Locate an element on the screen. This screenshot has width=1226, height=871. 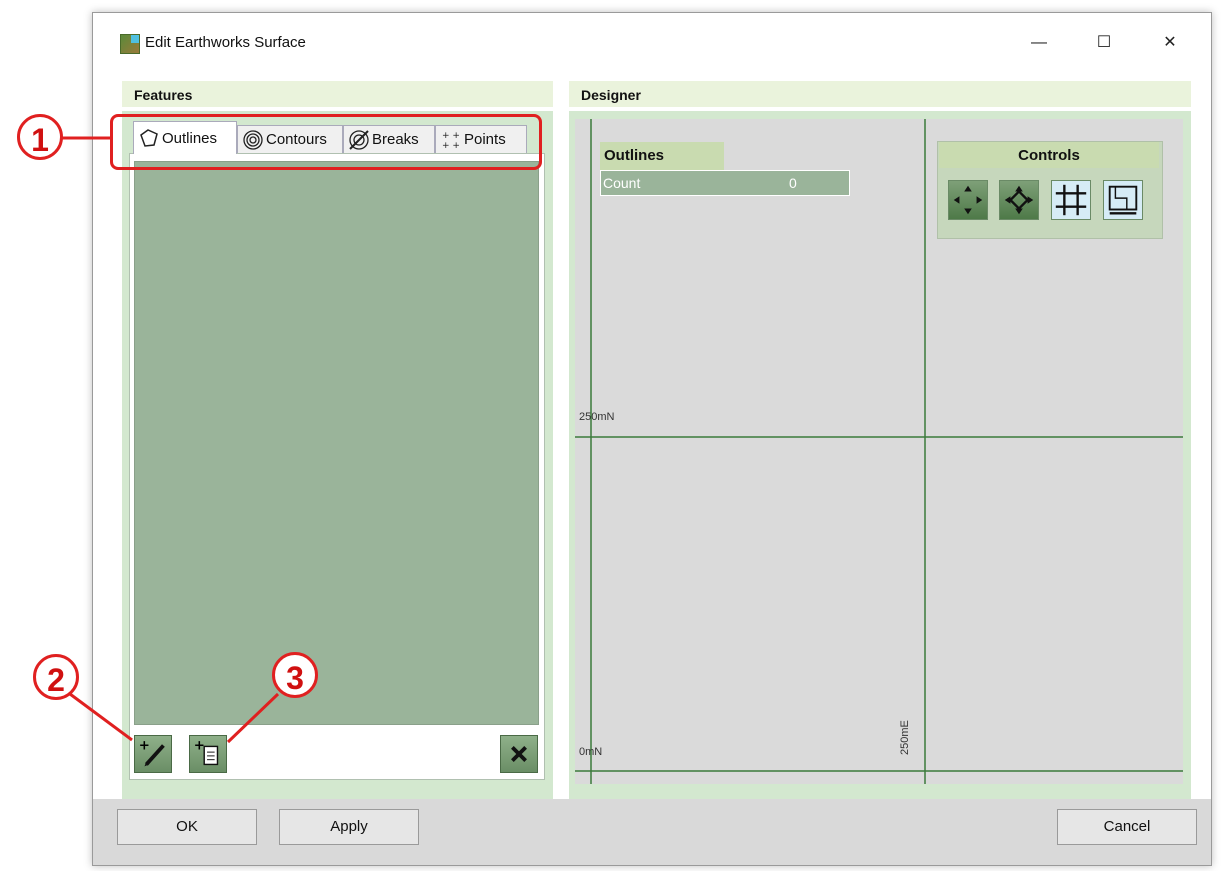
tab-label: Outlines is located at coordinates (190, 138).